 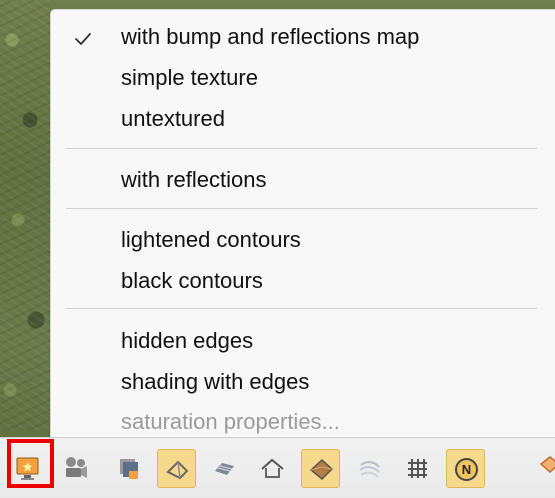 I want to click on bundle-icon, so click(x=224, y=469).